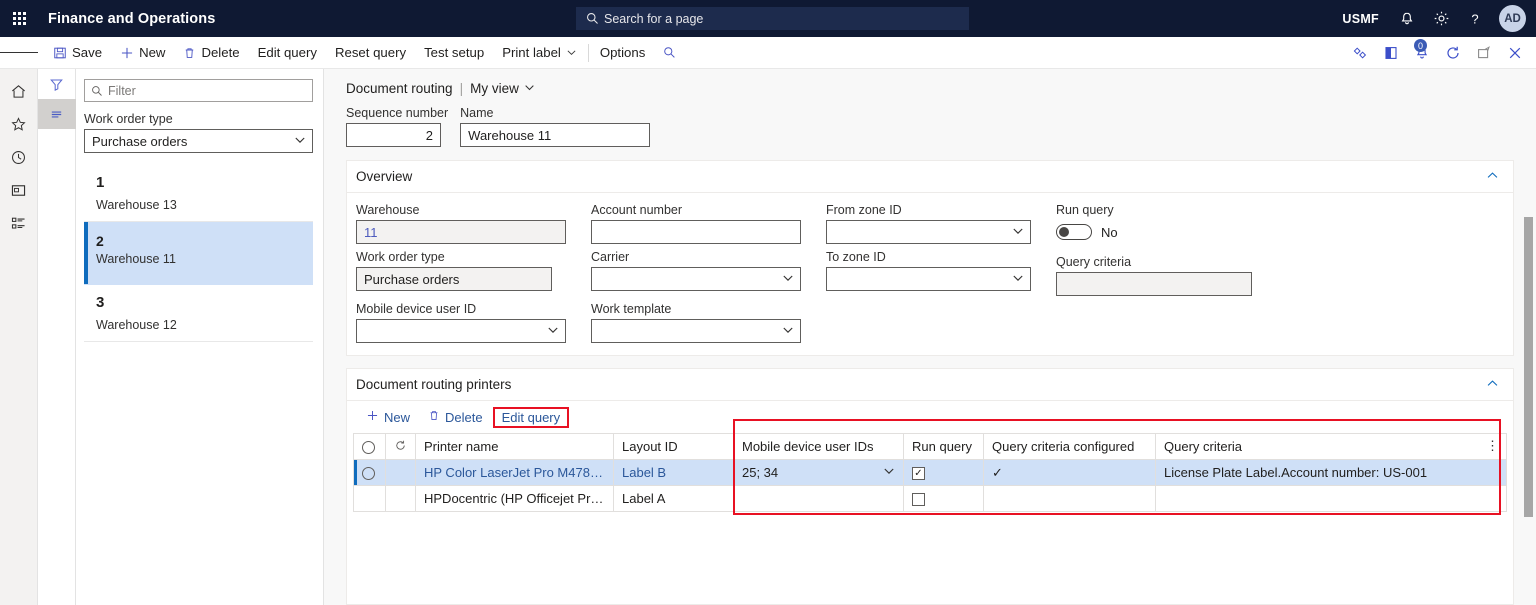 Image resolution: width=1536 pixels, height=605 pixels. I want to click on list-filter-input: Filter, so click(198, 90).